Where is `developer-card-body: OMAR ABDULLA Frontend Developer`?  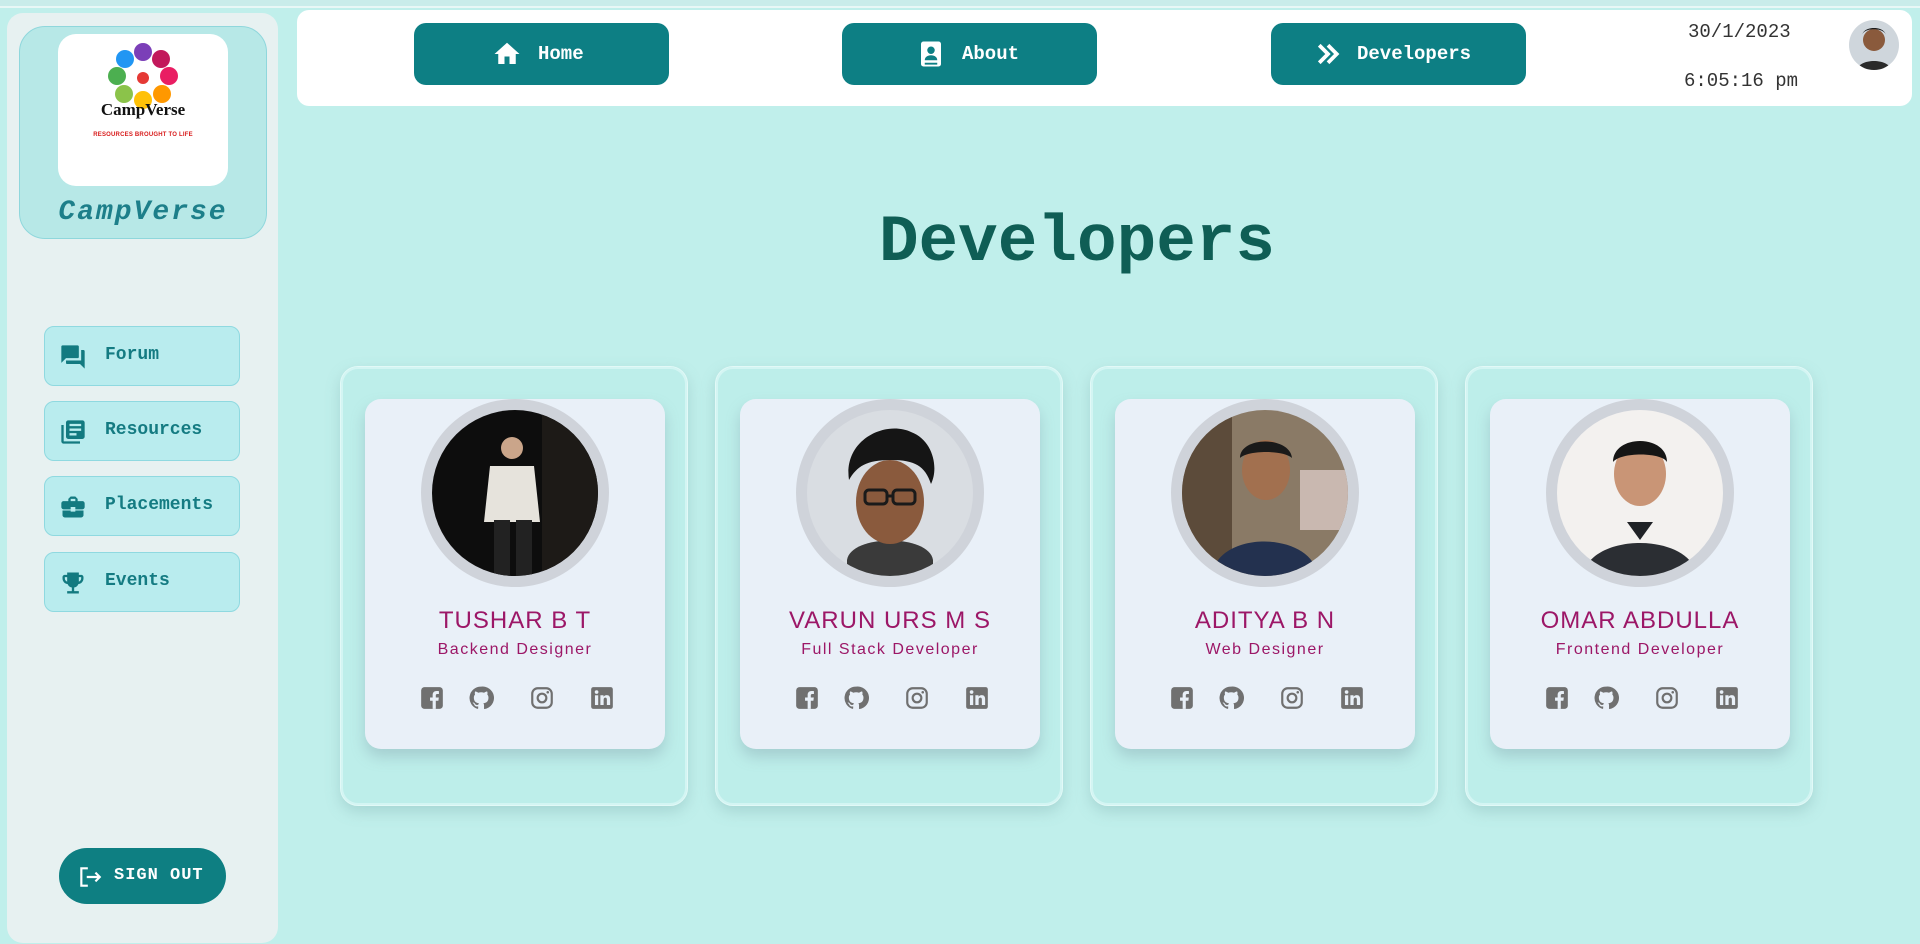 developer-card-body: OMAR ABDULLA Frontend Developer is located at coordinates (1640, 574).